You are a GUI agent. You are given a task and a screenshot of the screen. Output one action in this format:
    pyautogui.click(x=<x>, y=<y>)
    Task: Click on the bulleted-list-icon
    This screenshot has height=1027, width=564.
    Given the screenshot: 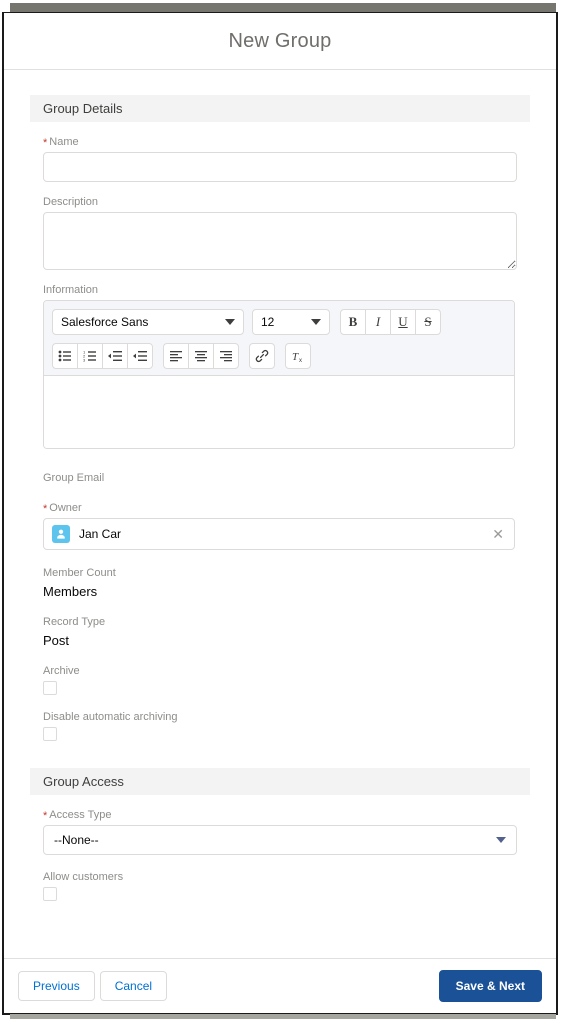 What is the action you would take?
    pyautogui.click(x=64, y=356)
    